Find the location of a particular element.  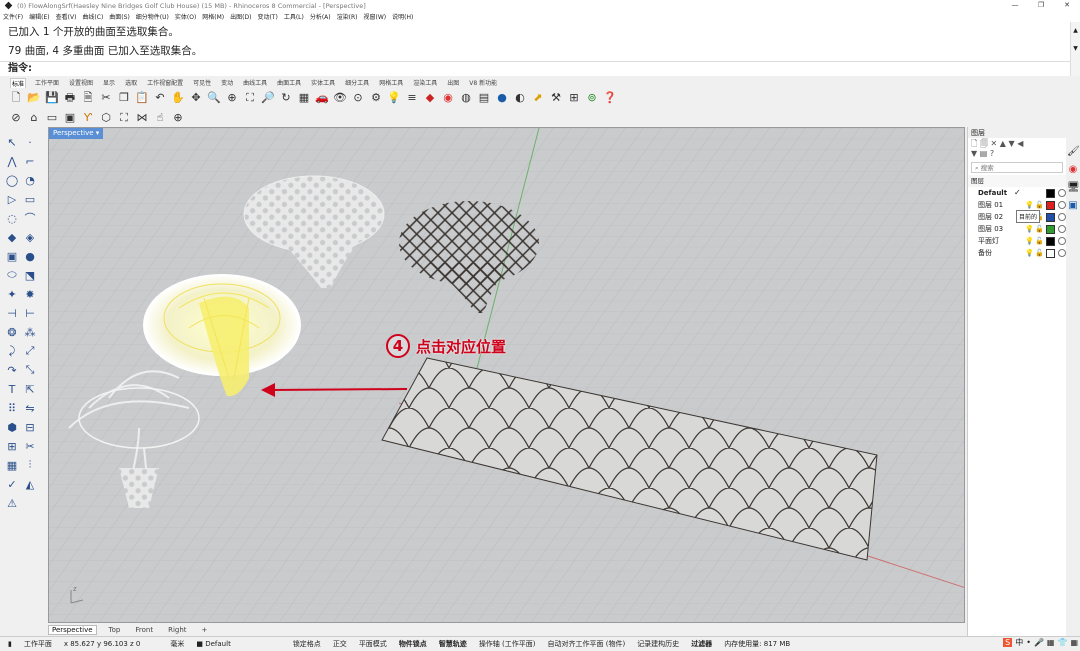

zoom-extents-icon: ⛶ is located at coordinates (250, 98).